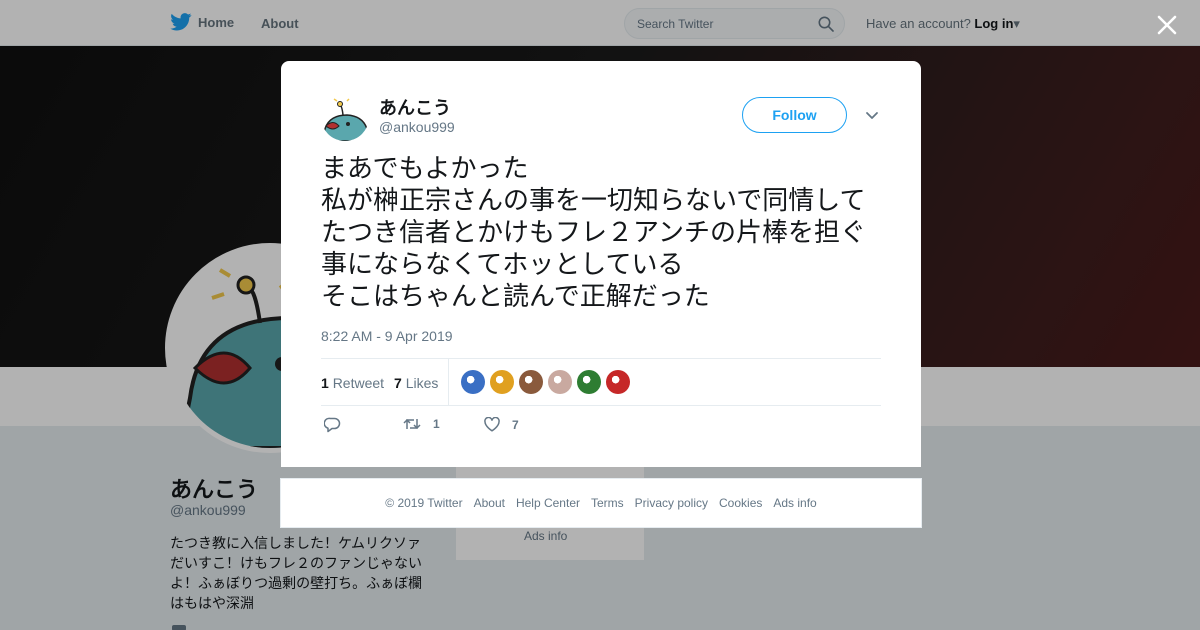 The width and height of the screenshot is (1200, 630). What do you see at coordinates (548, 503) in the screenshot?
I see `footer-help-link: Help Center` at bounding box center [548, 503].